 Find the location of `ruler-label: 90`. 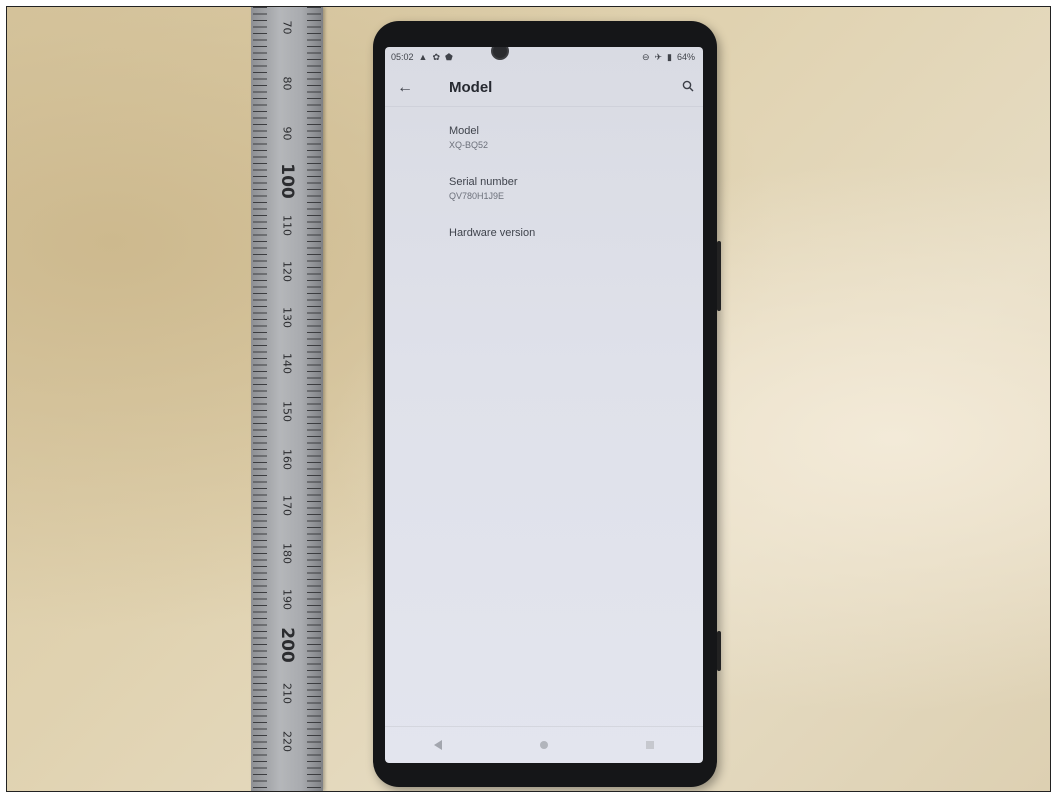

ruler-label: 90 is located at coordinates (287, 133).